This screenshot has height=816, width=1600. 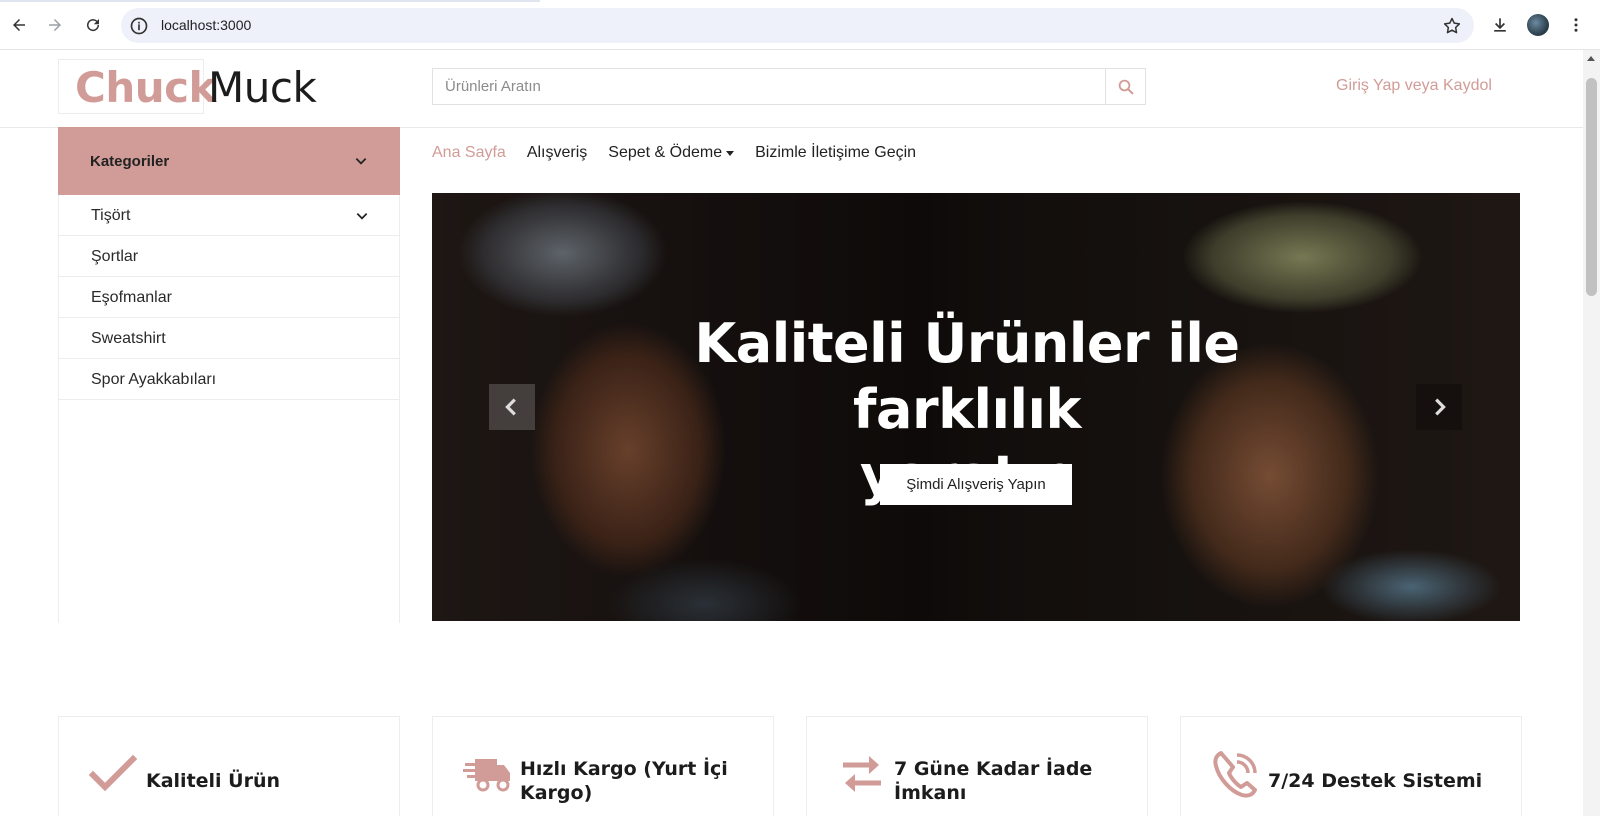 I want to click on reload-button, so click(x=93, y=25).